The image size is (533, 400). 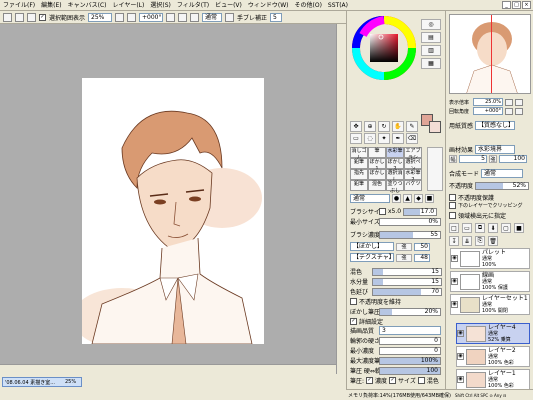 What do you see at coordinates (452, 215) in the screenshot?
I see `detect-source-checkbox` at bounding box center [452, 215].